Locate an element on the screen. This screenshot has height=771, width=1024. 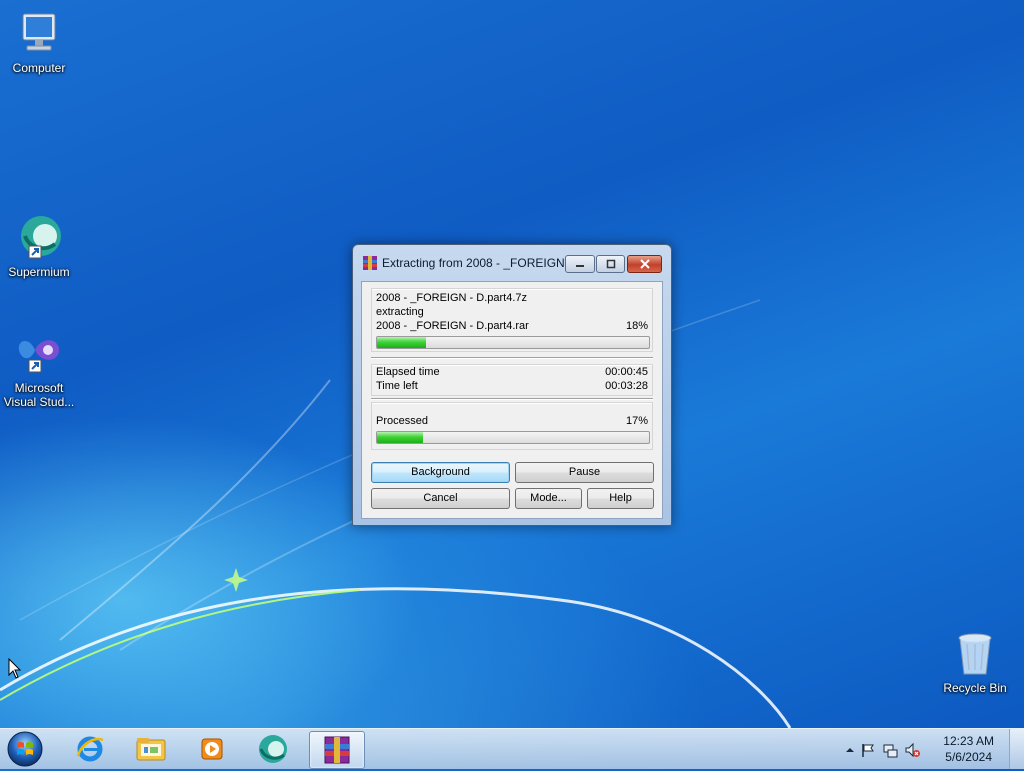
elapsed-label: Elapsed time is located at coordinates (408, 372).